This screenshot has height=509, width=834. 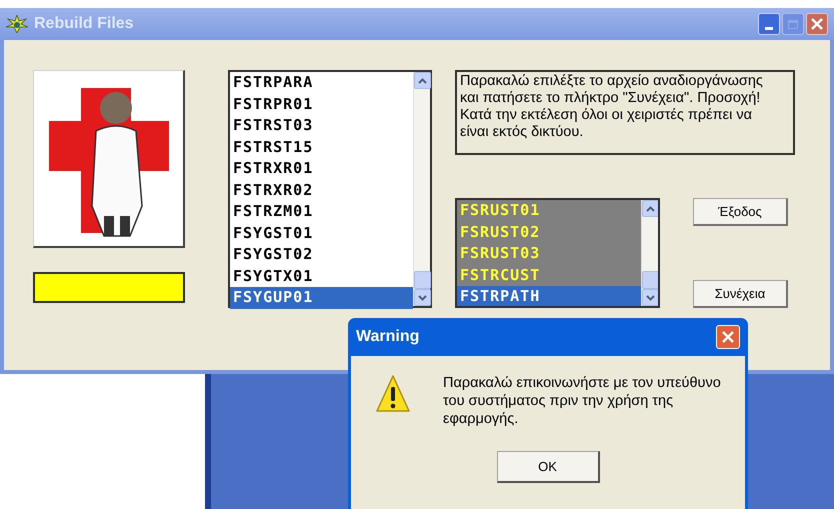 What do you see at coordinates (321, 83) in the screenshot?
I see `list-item: FSTRPARA` at bounding box center [321, 83].